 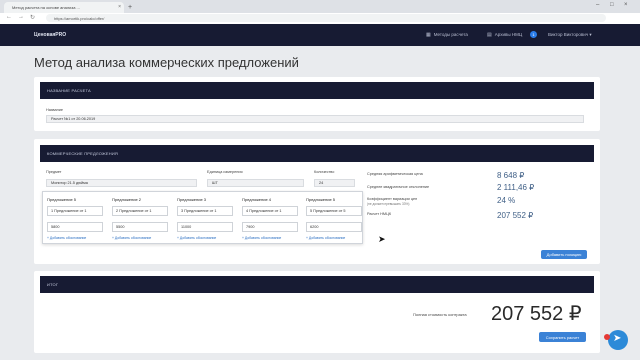 What do you see at coordinates (617, 338) in the screenshot?
I see `telegram-icon: ➤` at bounding box center [617, 338].